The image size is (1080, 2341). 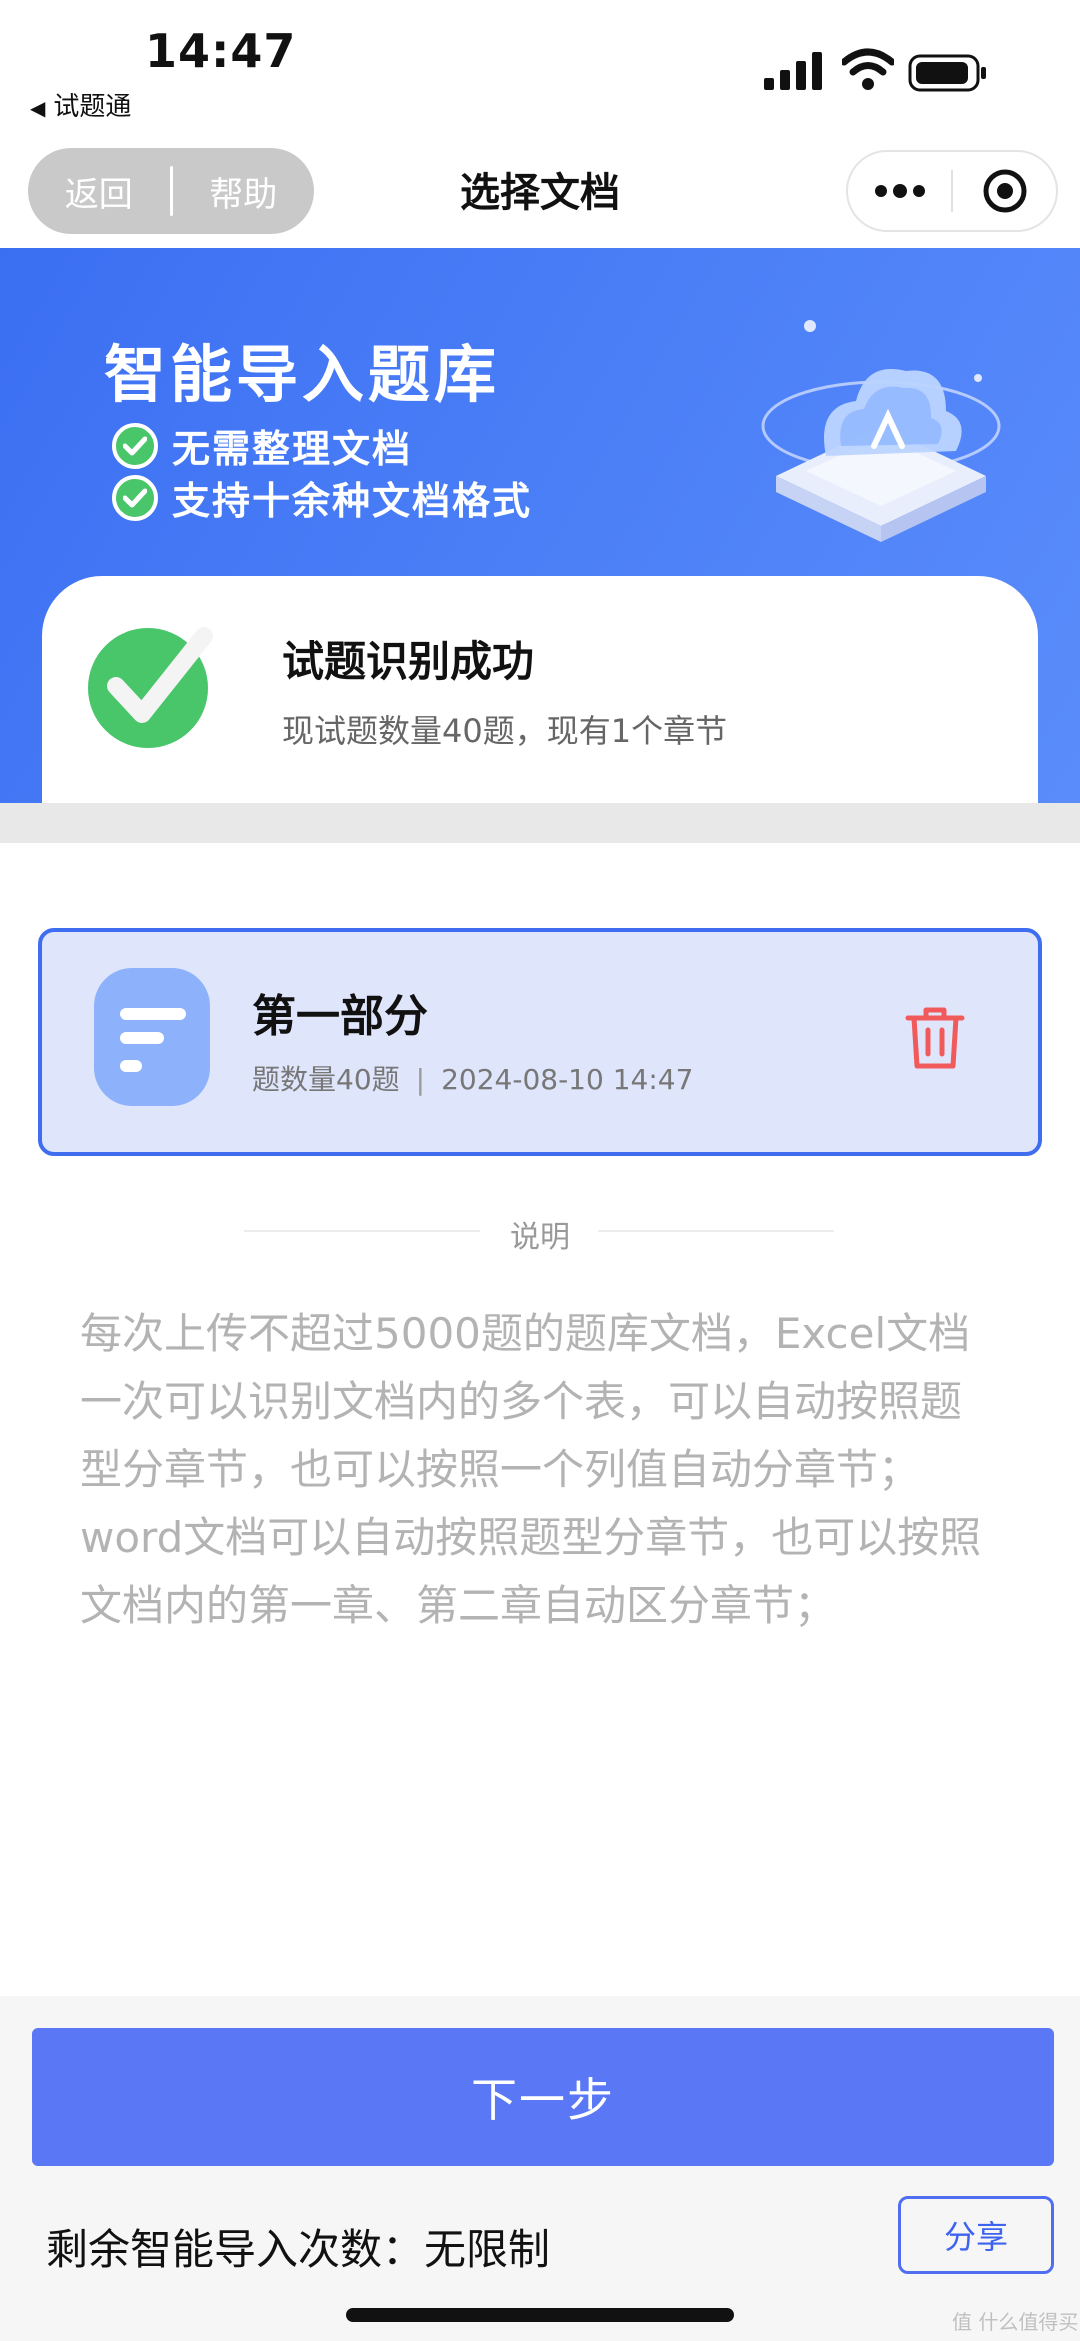 What do you see at coordinates (92, 107) in the screenshot?
I see `back-app-label: 试题通` at bounding box center [92, 107].